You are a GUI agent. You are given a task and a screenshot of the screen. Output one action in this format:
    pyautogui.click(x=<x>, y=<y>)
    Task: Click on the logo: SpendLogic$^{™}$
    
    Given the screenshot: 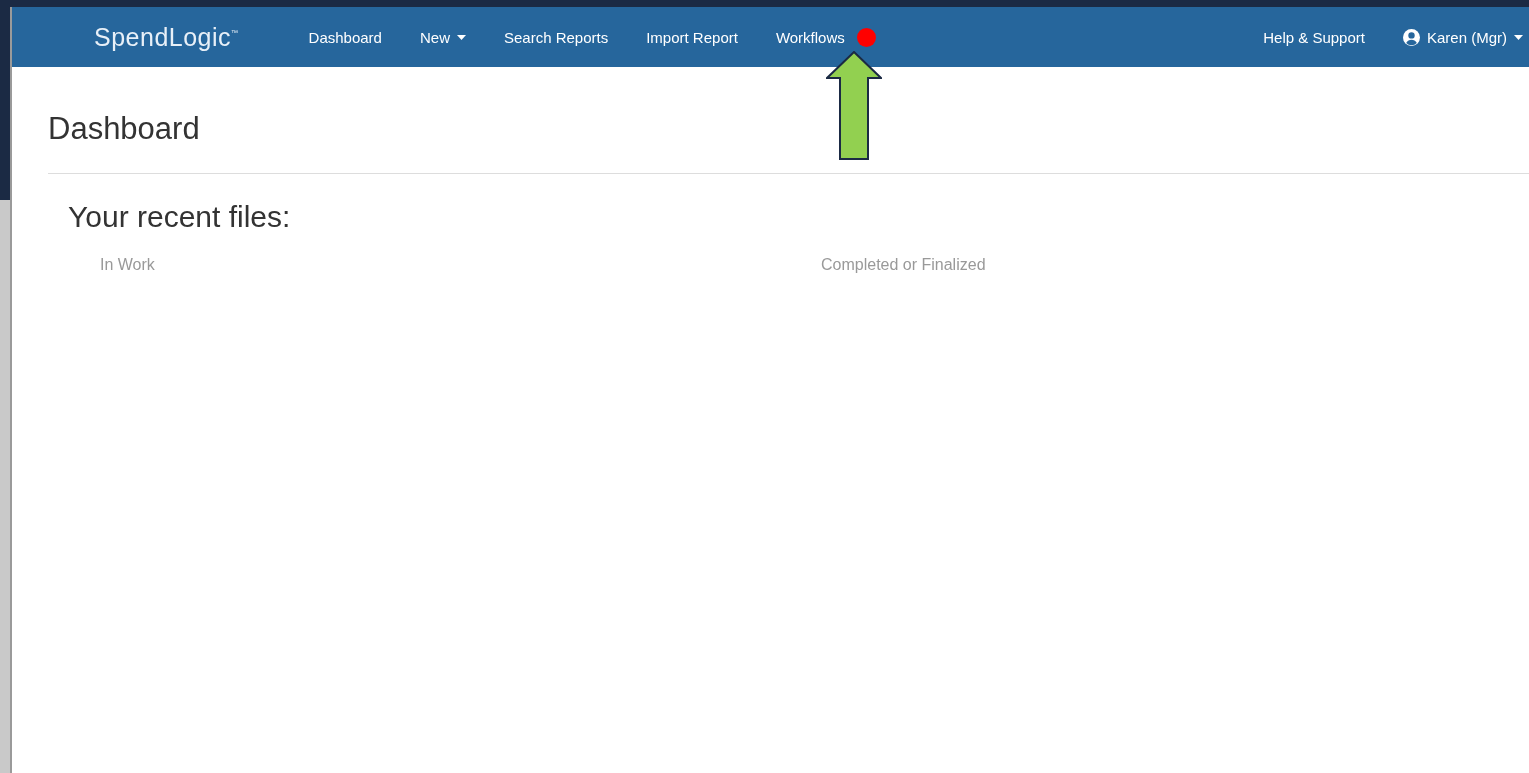 What is the action you would take?
    pyautogui.click(x=166, y=37)
    